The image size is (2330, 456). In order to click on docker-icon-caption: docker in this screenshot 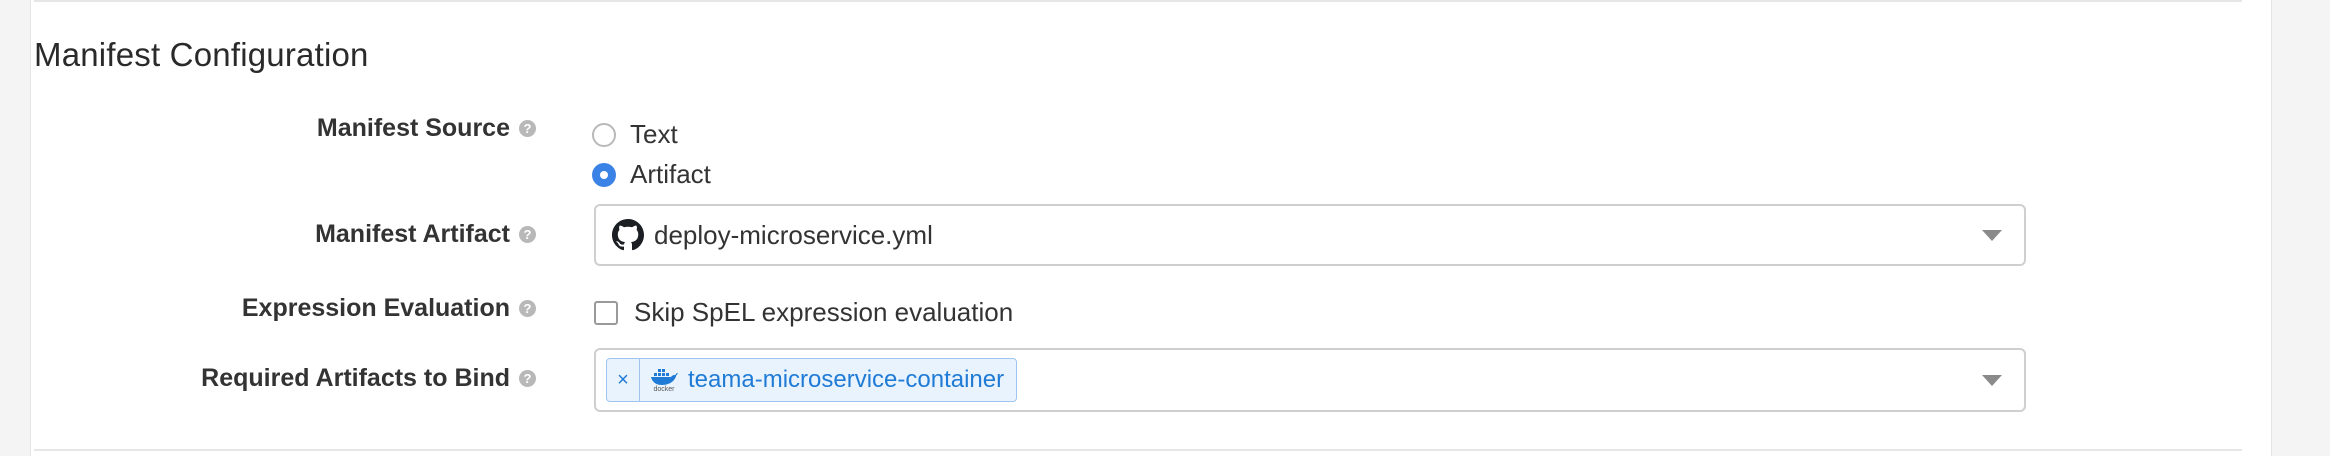, I will do `click(664, 389)`.